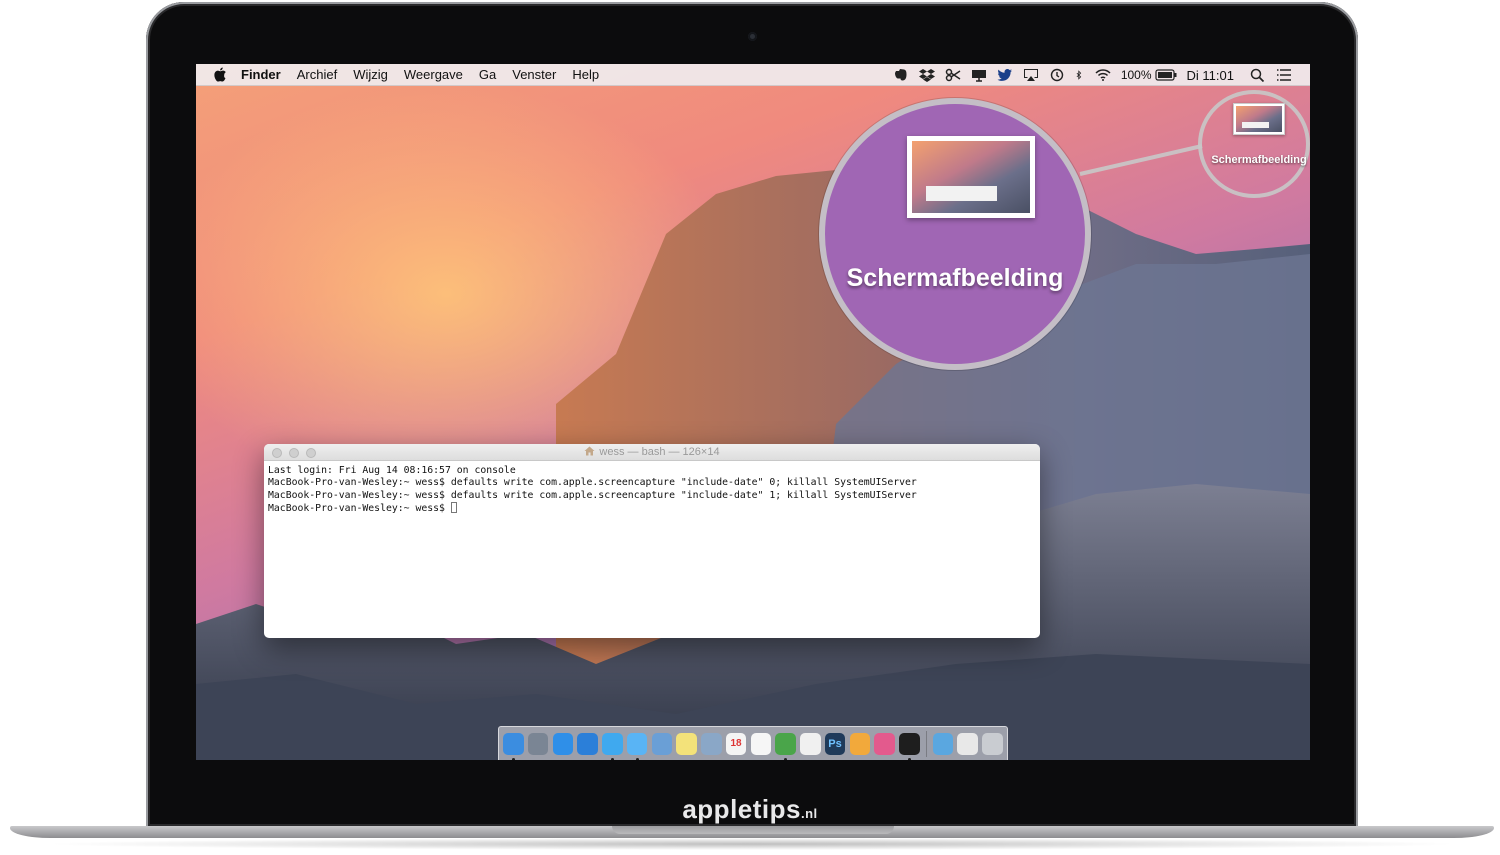 This screenshot has width=1500, height=855. I want to click on wifi-icon, so click(1103, 75).